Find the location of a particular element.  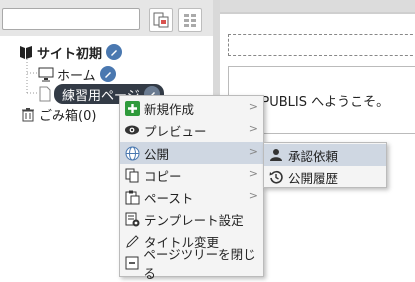

tree-item-home: ホーム is located at coordinates (77, 74).